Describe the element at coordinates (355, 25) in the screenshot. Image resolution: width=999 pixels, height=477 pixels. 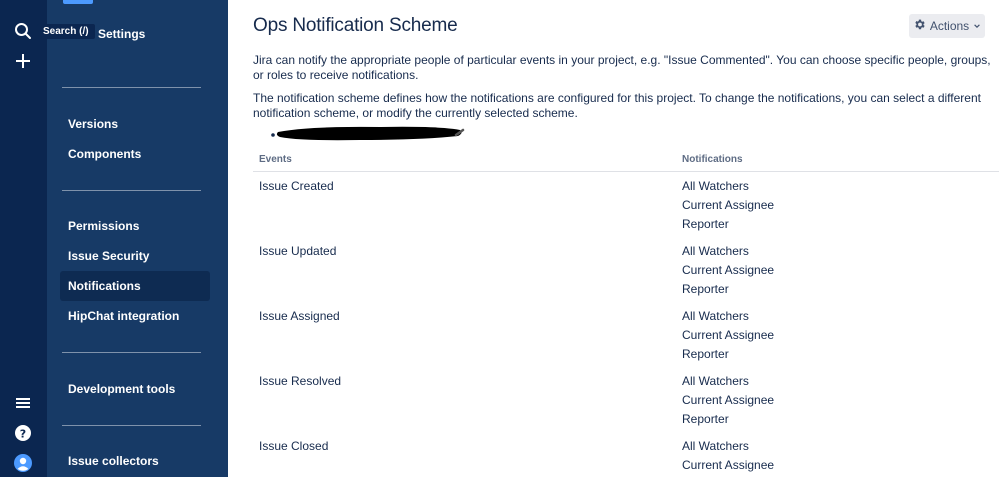
I see `page-title: Ops Notification Scheme` at that location.